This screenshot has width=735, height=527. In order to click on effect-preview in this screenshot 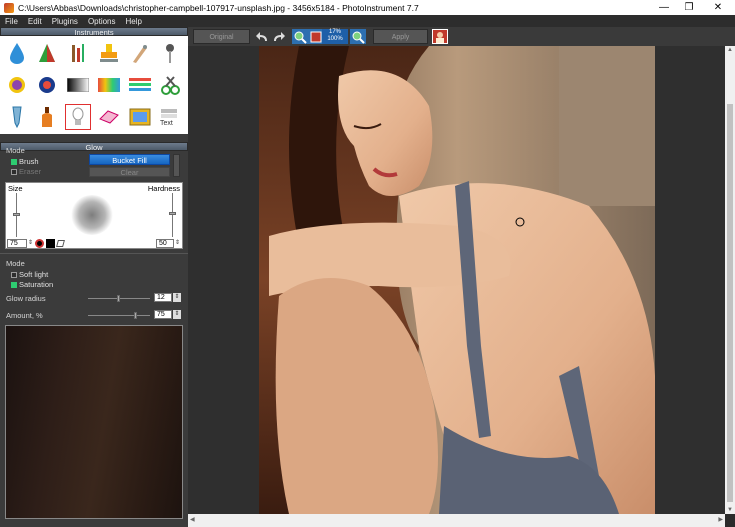, I will do `click(94, 422)`.